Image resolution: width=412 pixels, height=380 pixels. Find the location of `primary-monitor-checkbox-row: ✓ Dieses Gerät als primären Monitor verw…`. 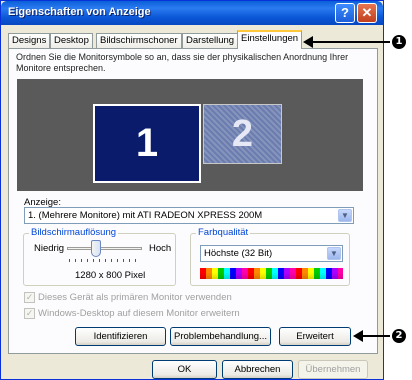

primary-monitor-checkbox-row: ✓ Dieses Gerät als primären Monitor verw… is located at coordinates (189, 298).